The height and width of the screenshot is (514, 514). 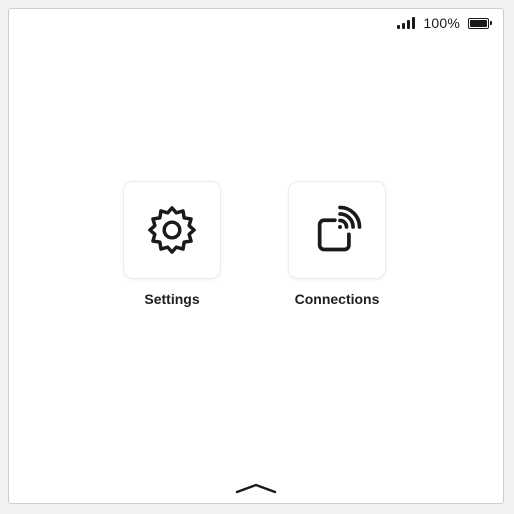 I want to click on app-settings-icon-box, so click(x=172, y=230).